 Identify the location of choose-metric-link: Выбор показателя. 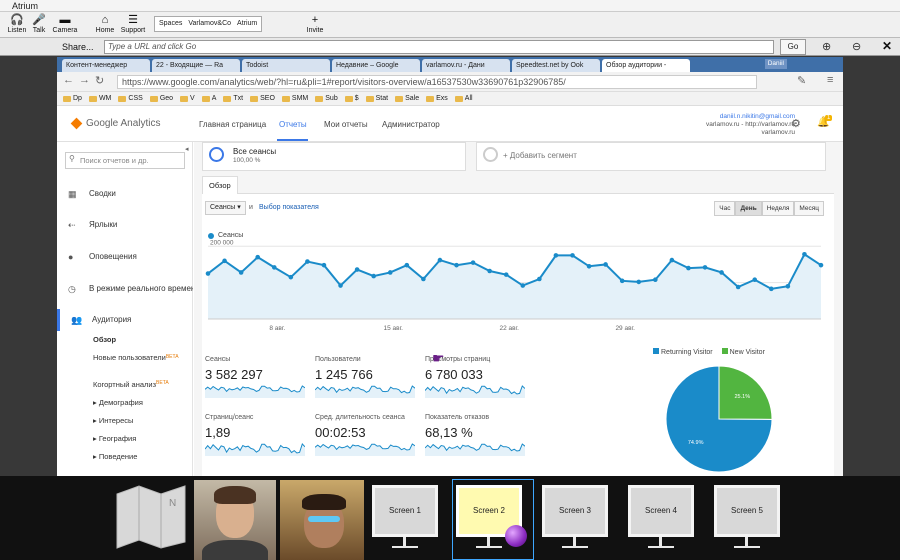
(289, 207).